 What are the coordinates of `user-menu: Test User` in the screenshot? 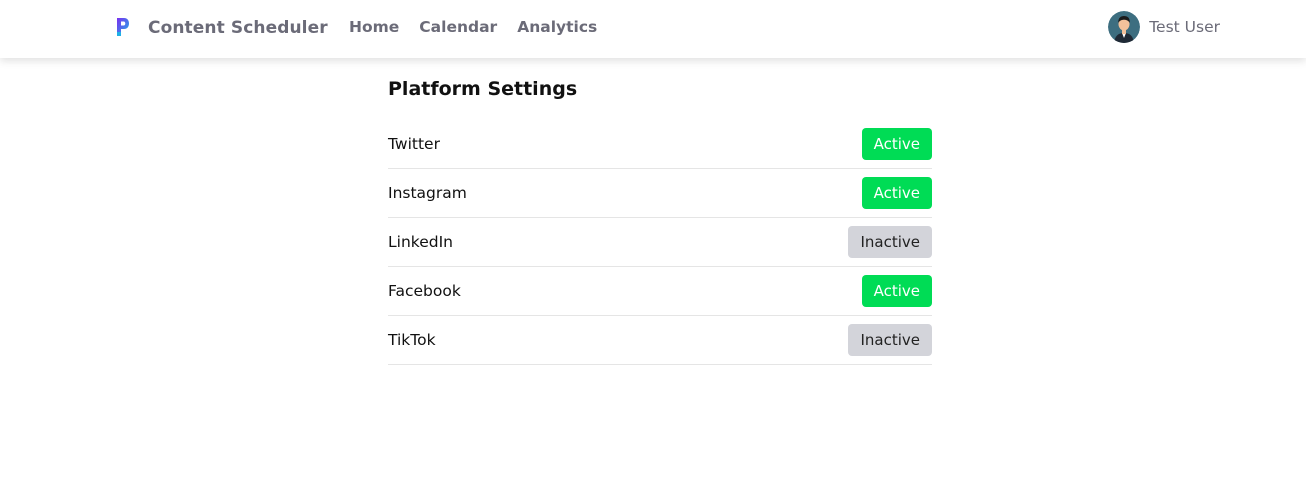 It's located at (1164, 27).